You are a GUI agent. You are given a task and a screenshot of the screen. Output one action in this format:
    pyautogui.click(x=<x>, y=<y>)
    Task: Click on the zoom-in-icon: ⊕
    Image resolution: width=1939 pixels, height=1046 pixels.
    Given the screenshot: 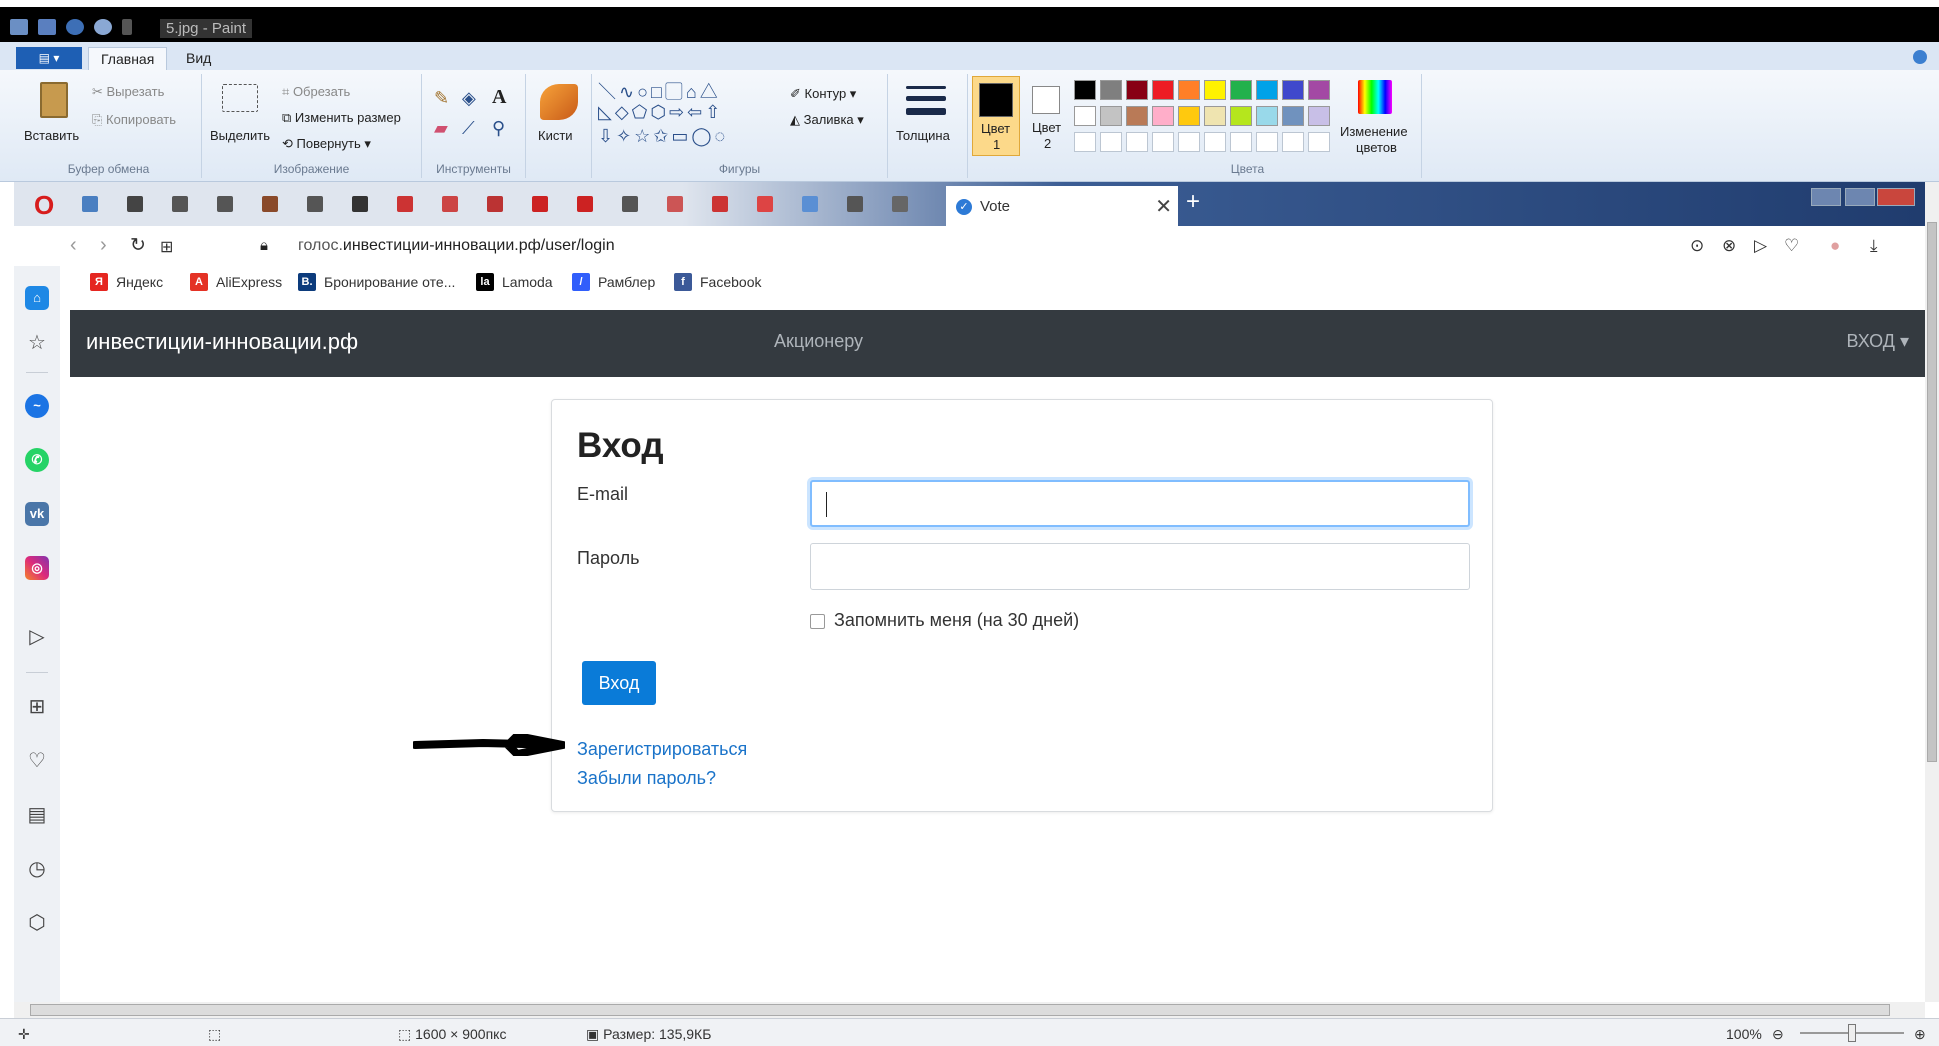 What is the action you would take?
    pyautogui.click(x=1920, y=1034)
    